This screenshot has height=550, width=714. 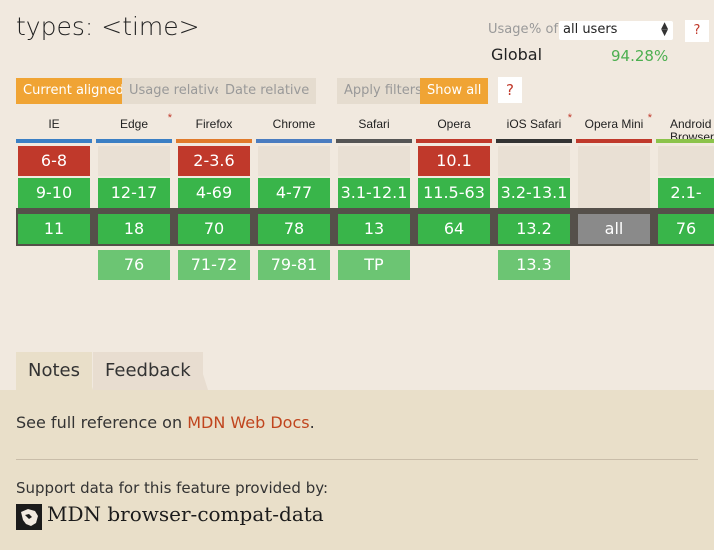 What do you see at coordinates (454, 91) in the screenshot?
I see `show-all-button: Show all` at bounding box center [454, 91].